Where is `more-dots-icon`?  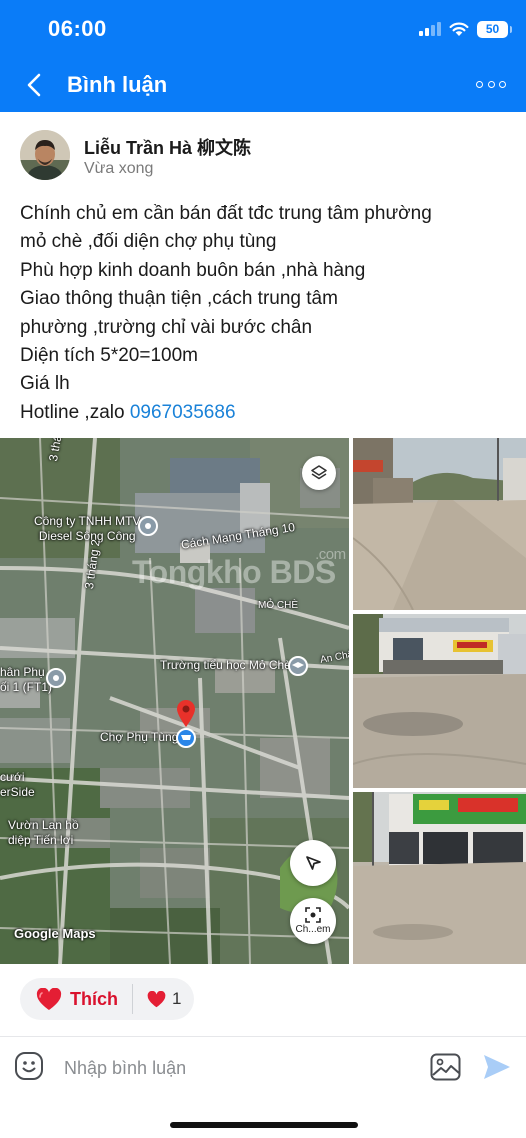
more-dots-icon is located at coordinates (491, 84).